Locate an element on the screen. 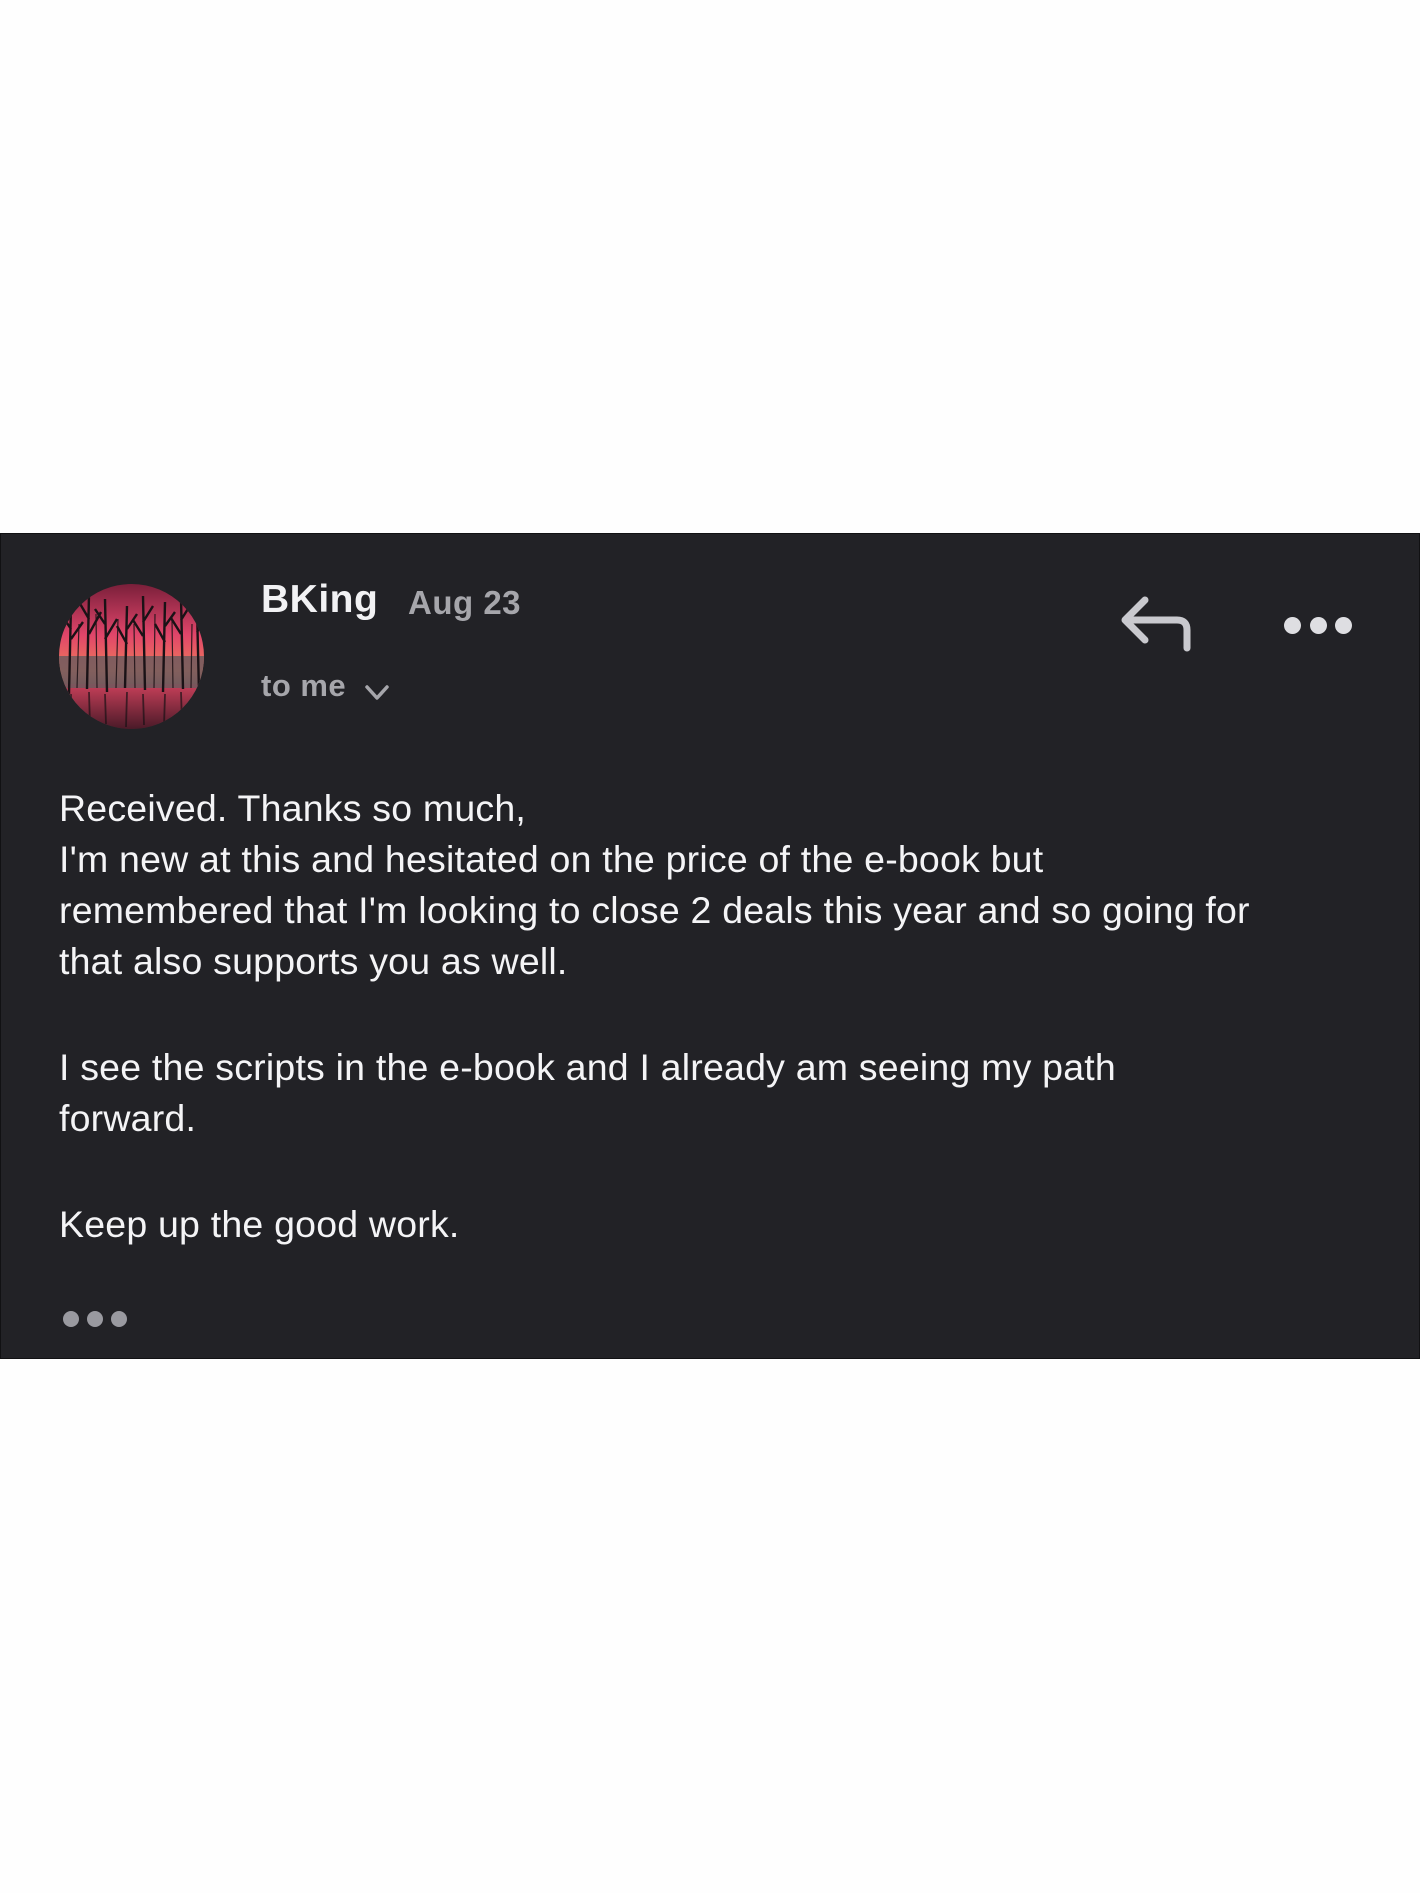 The height and width of the screenshot is (1893, 1420). chevron-down-icon is located at coordinates (377, 692).